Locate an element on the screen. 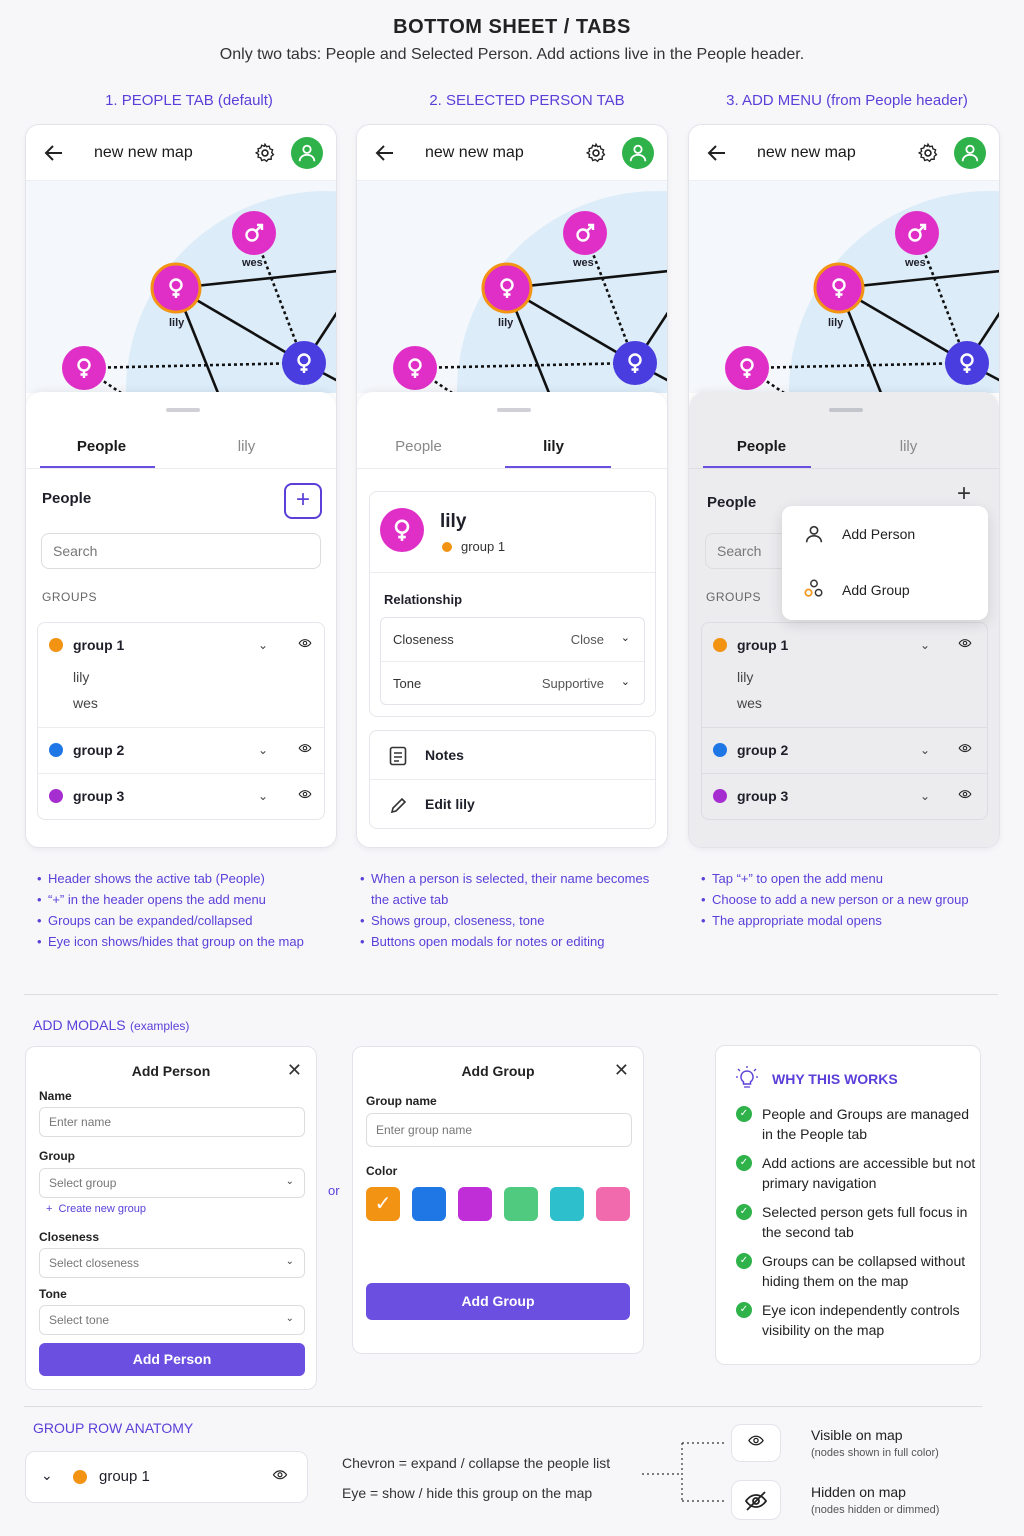  group-select: Select group ⌄ is located at coordinates (172, 1183).